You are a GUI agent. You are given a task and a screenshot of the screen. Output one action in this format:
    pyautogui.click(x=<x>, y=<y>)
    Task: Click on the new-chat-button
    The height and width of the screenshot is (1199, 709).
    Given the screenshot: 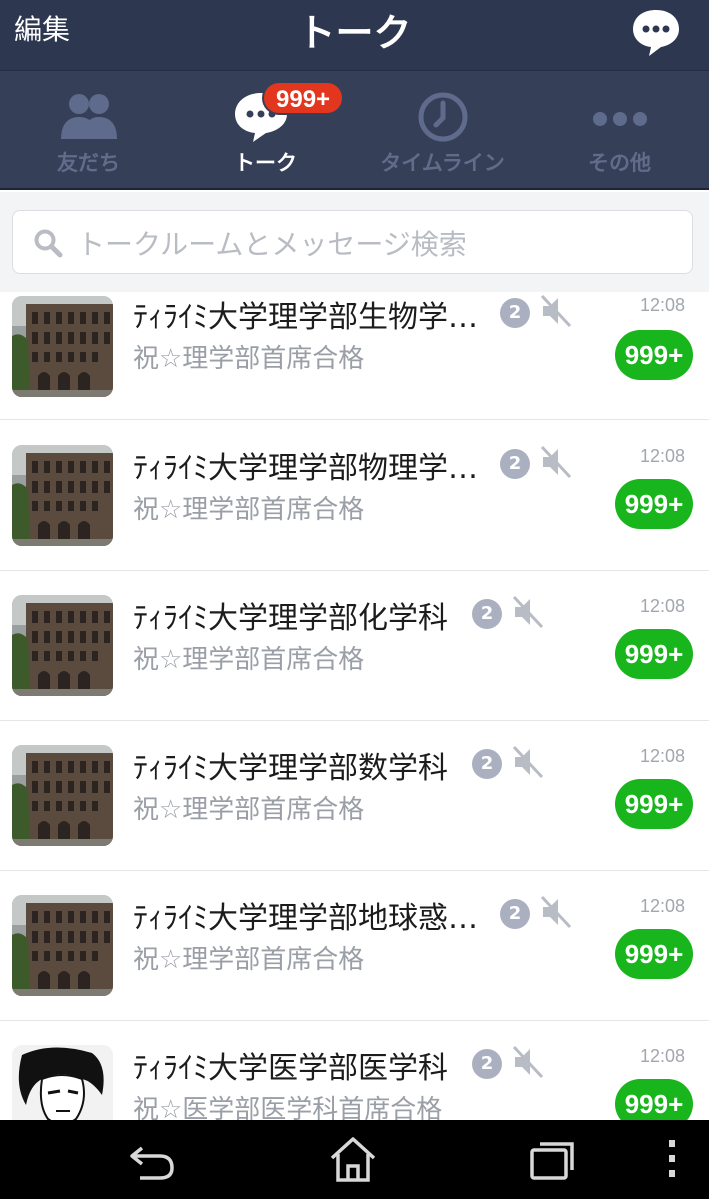 What is the action you would take?
    pyautogui.click(x=656, y=32)
    